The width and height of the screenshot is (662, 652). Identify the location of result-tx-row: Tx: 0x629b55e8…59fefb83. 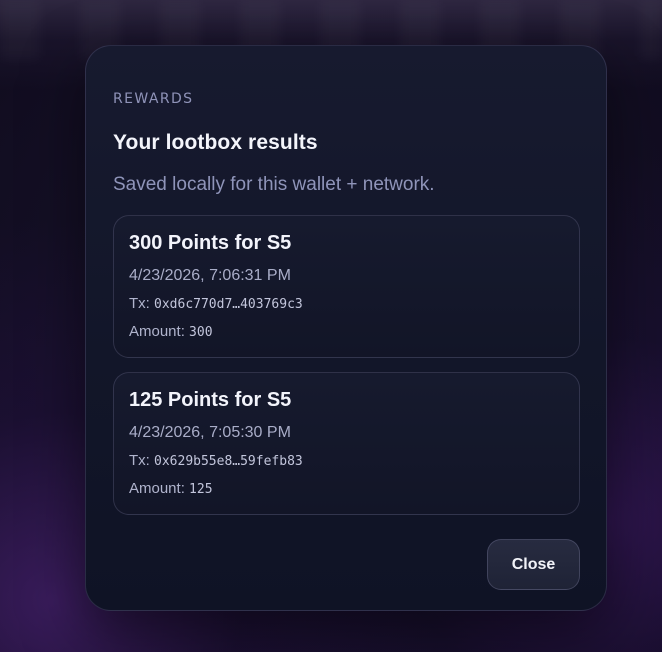
(216, 460).